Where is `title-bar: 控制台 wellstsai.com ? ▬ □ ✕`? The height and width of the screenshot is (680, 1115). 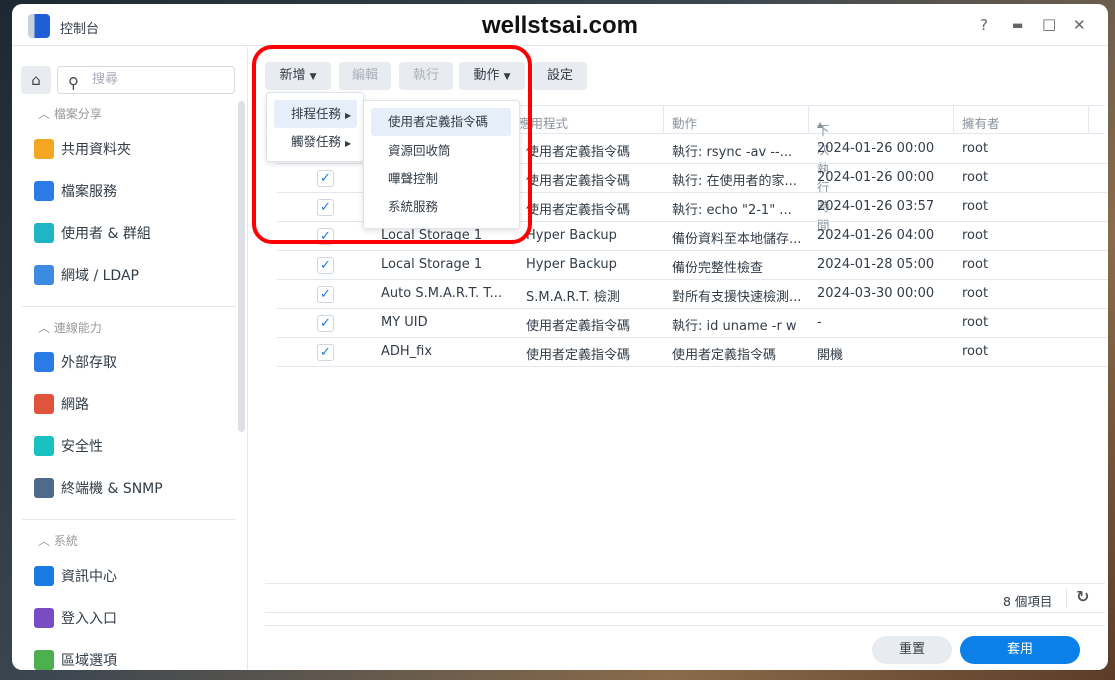
title-bar: 控制台 wellstsai.com ? ▬ □ ✕ is located at coordinates (560, 25).